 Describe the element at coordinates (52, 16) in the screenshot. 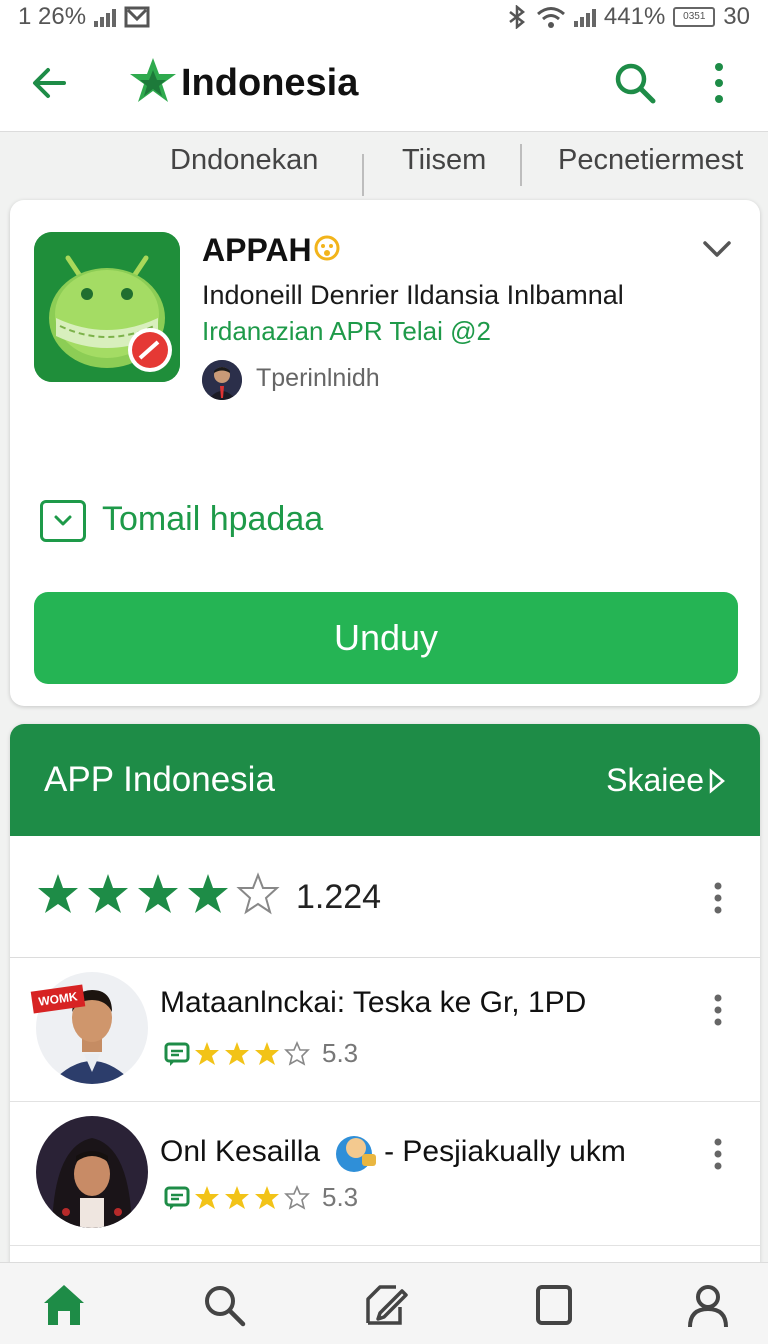

I see `status-time: 1 26%` at that location.